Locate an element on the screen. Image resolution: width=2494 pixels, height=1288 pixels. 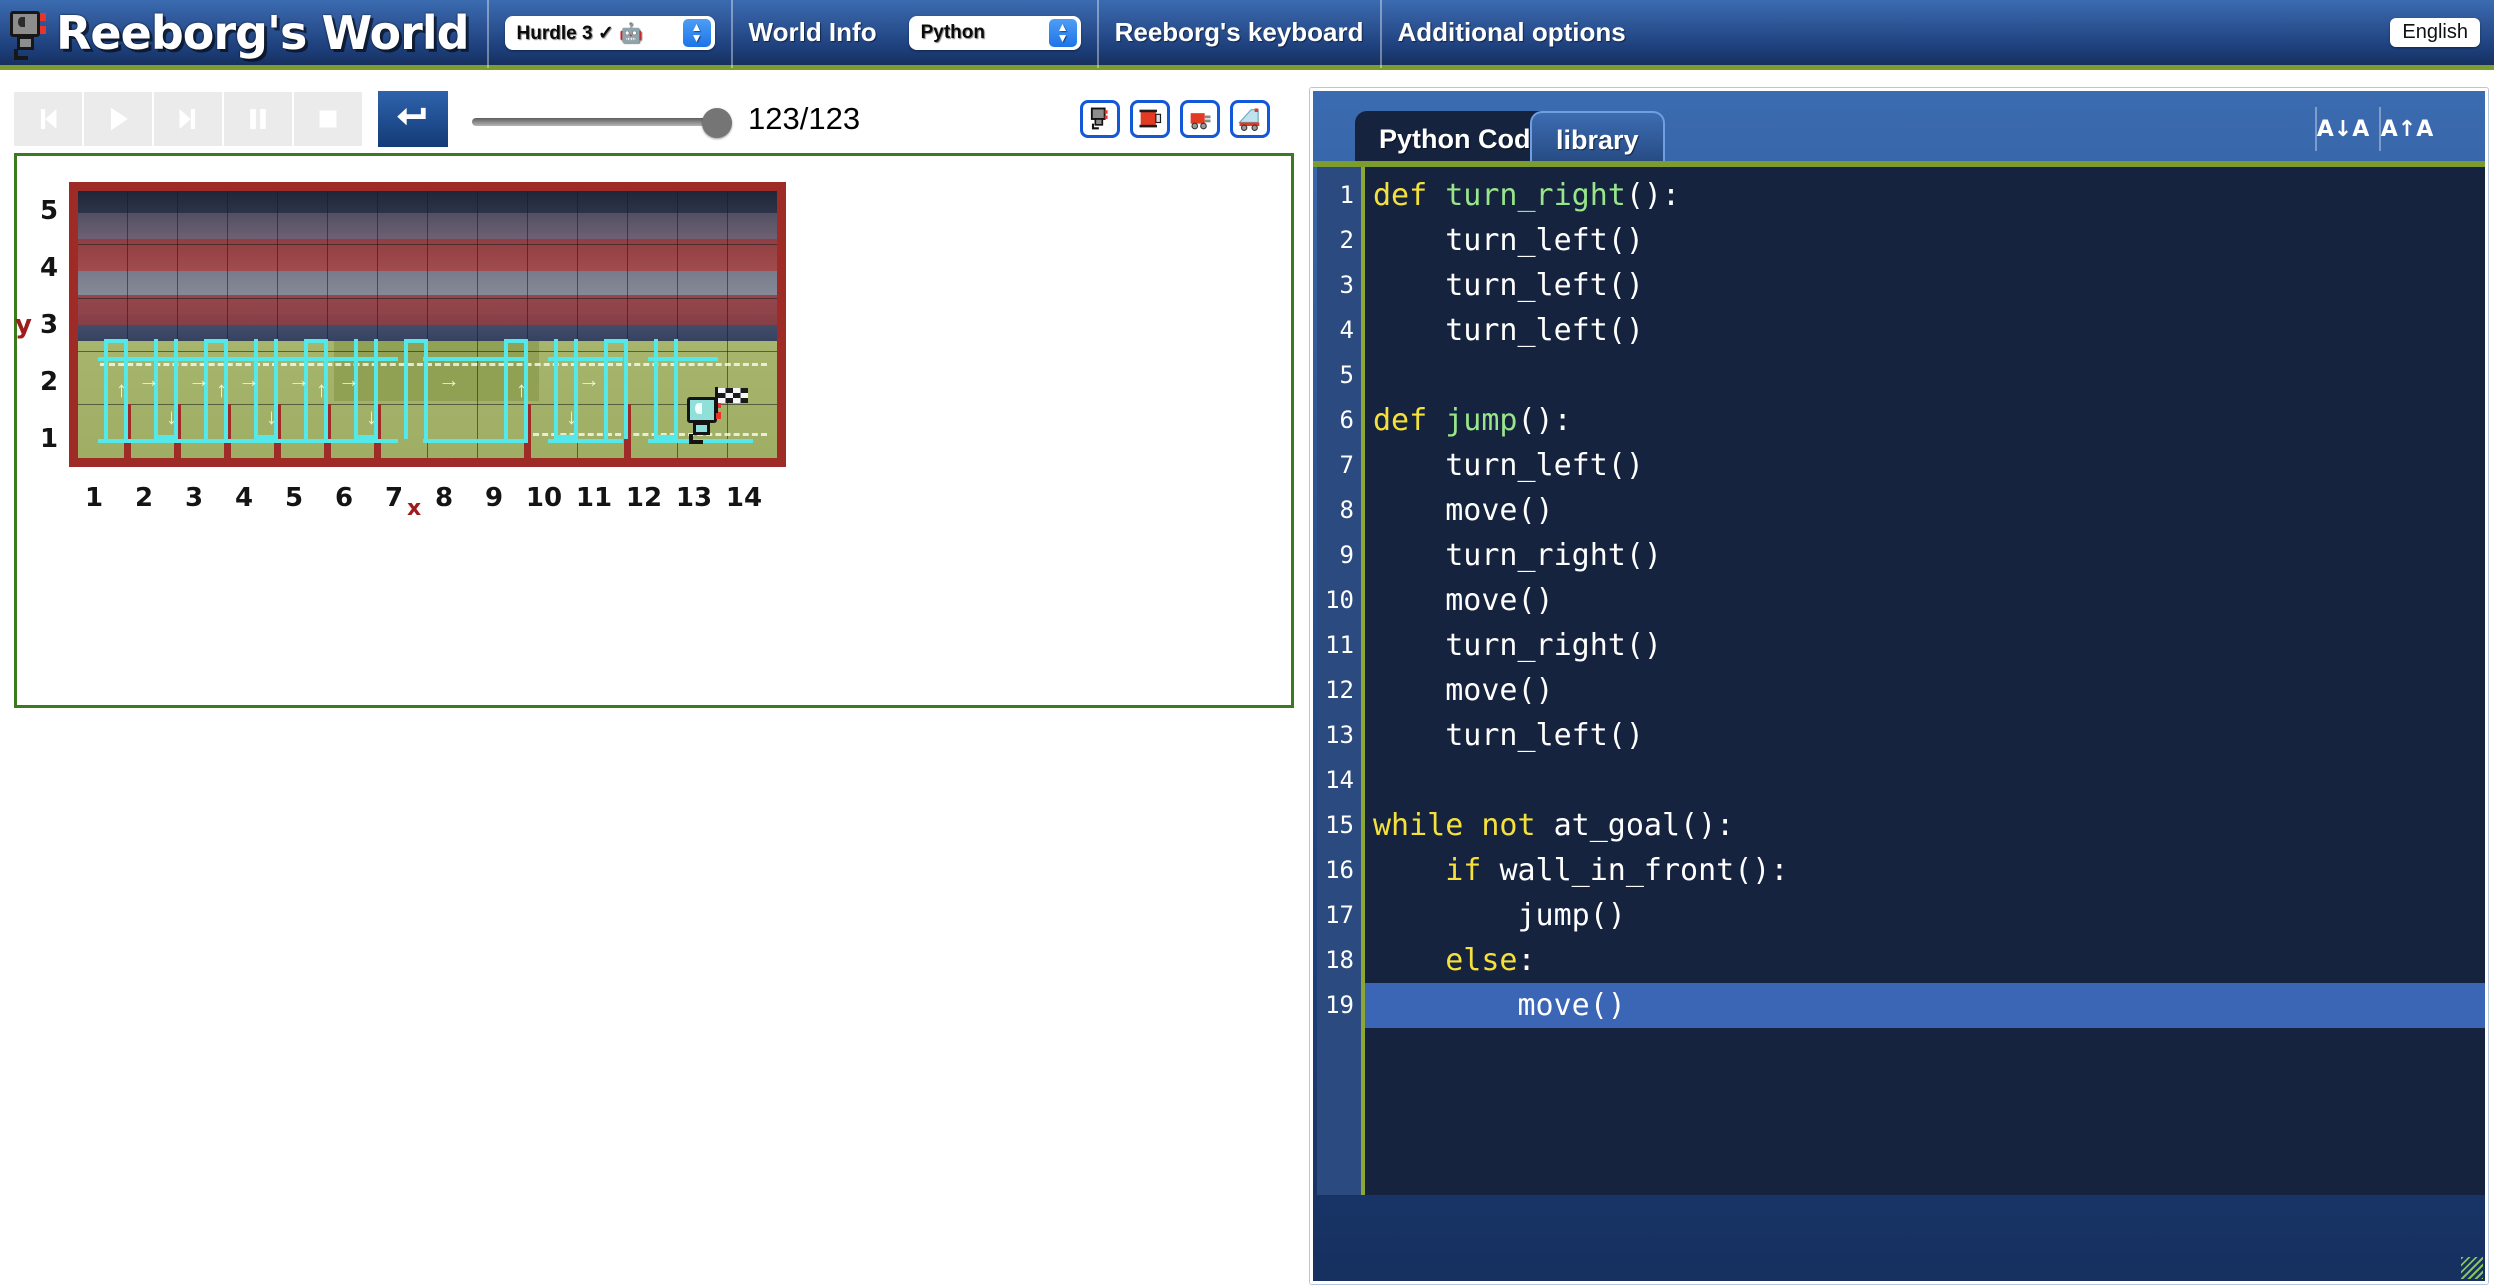
robot-icon is located at coordinates (1099, 118).